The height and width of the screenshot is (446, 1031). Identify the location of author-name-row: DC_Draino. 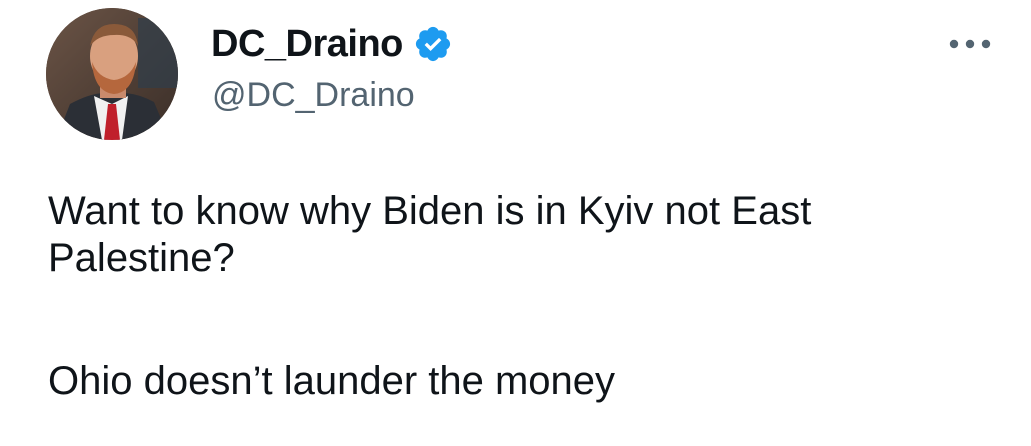
(332, 44).